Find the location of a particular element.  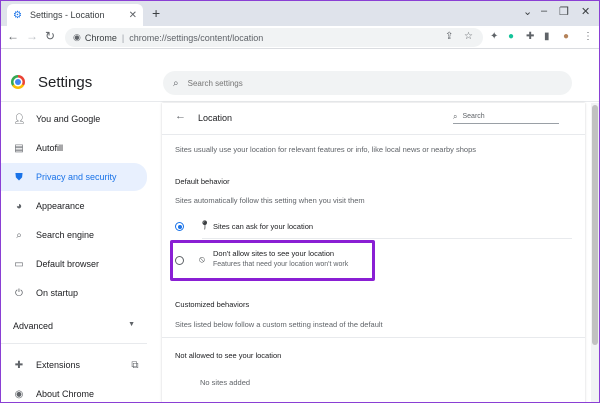

new-tab-button: + is located at coordinates (156, 13).